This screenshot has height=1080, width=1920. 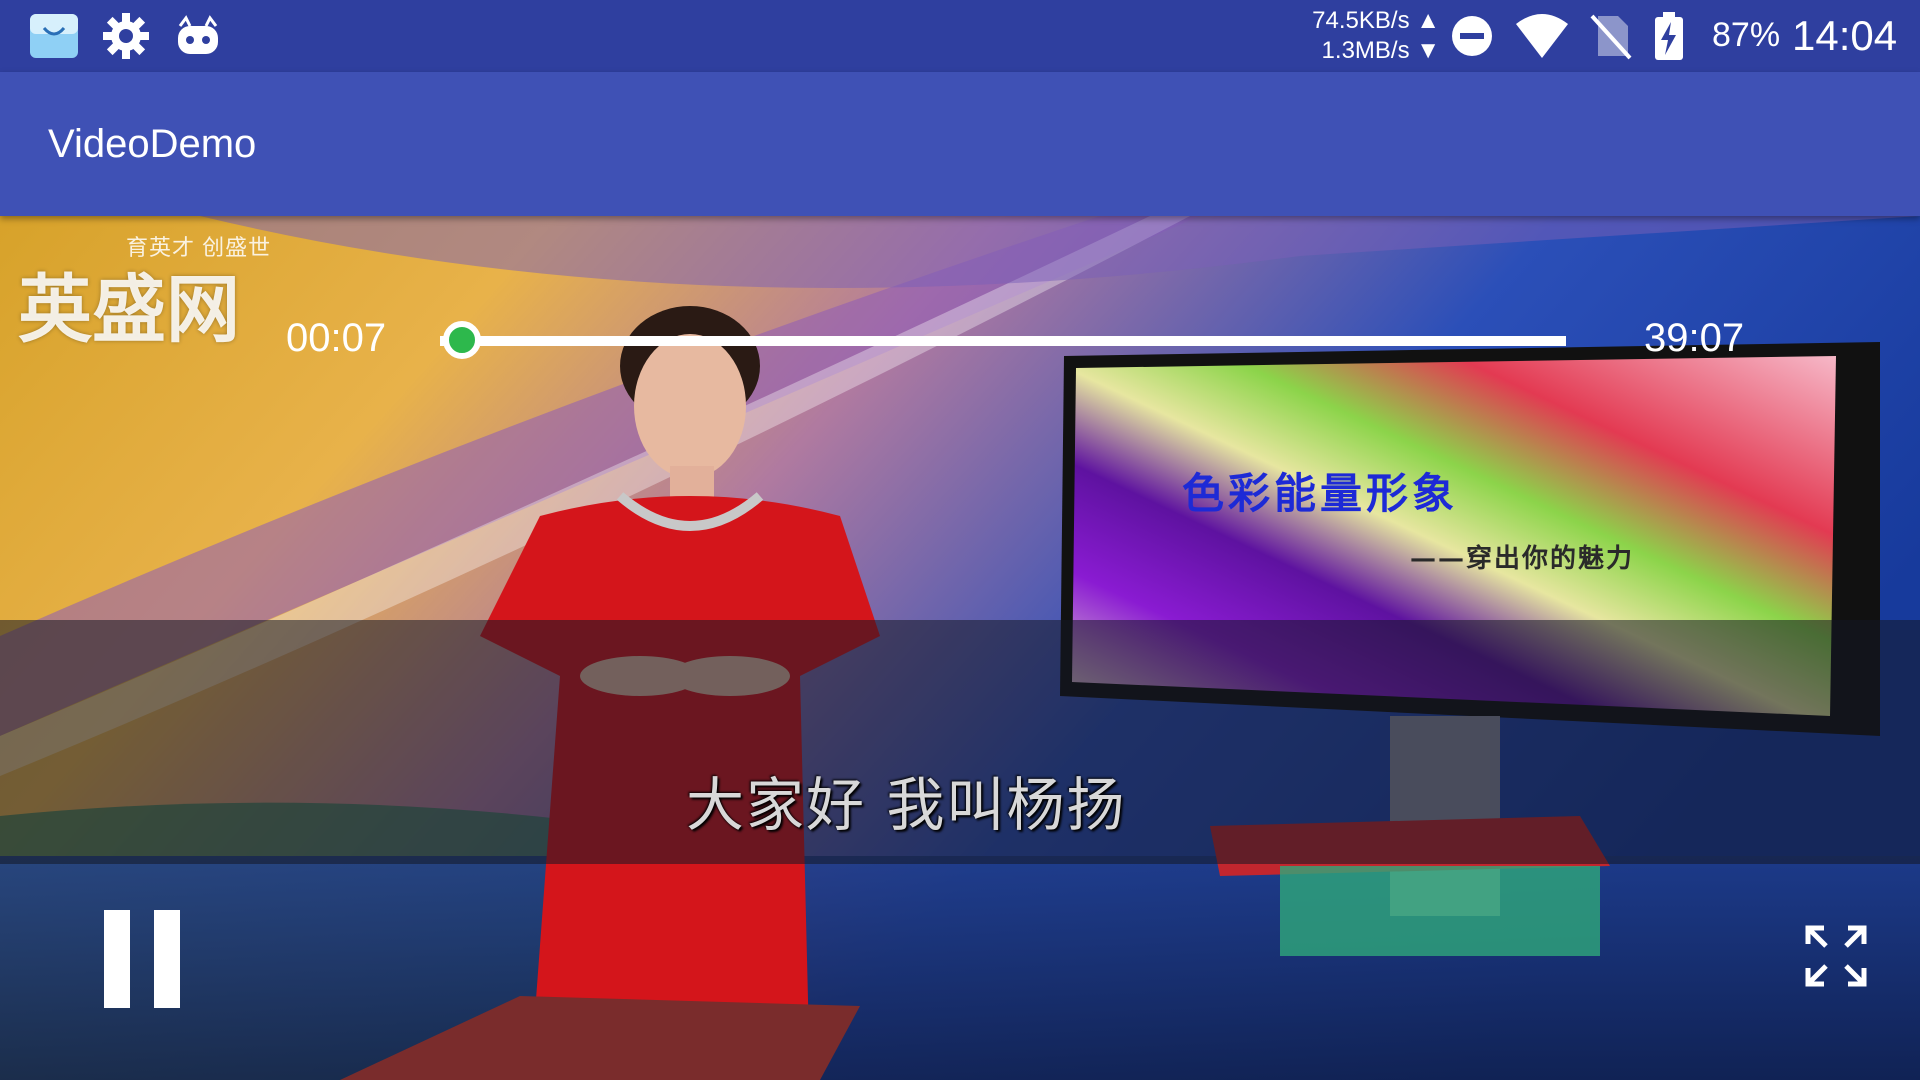 I want to click on seek-track, so click(x=1003, y=341).